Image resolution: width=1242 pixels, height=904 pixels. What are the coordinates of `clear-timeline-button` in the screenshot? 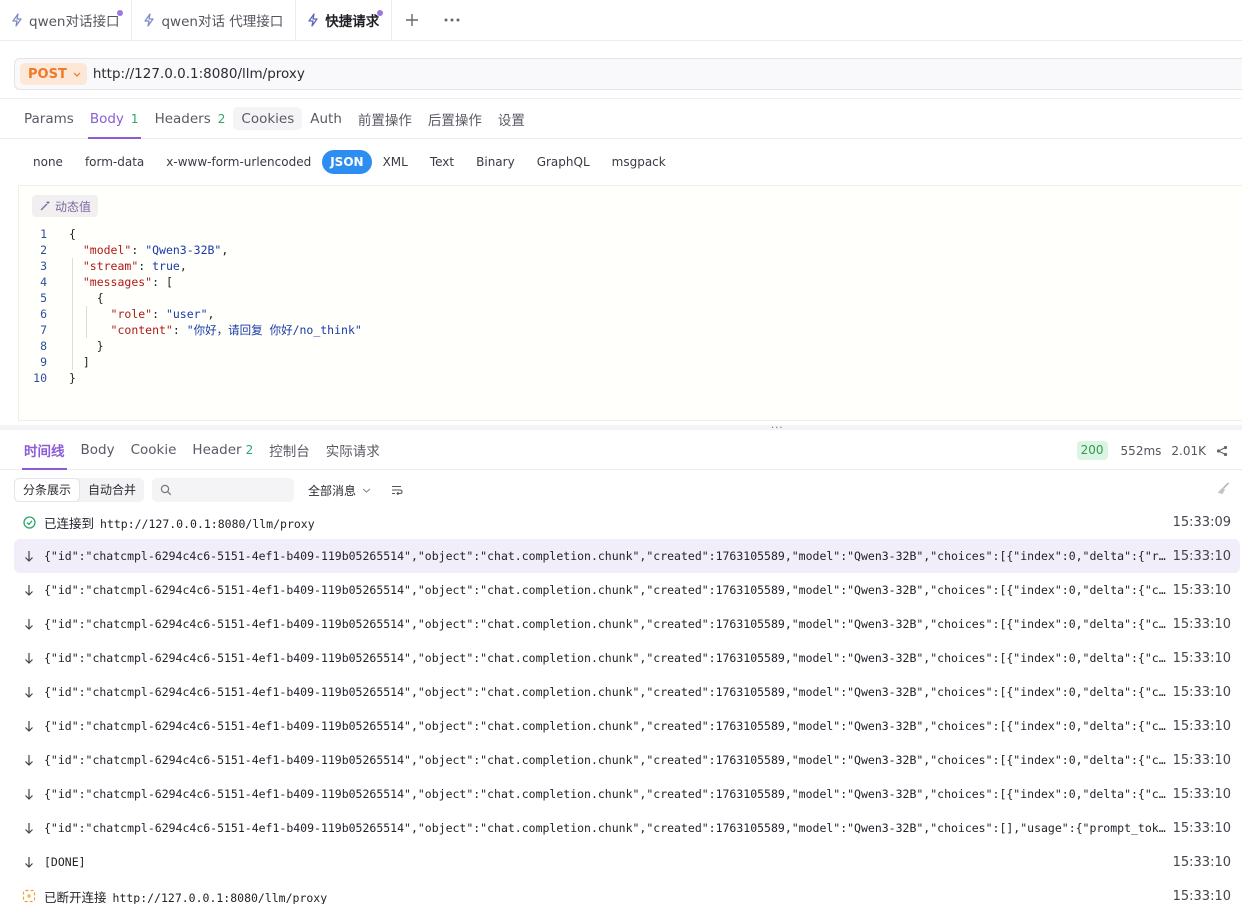 It's located at (1223, 488).